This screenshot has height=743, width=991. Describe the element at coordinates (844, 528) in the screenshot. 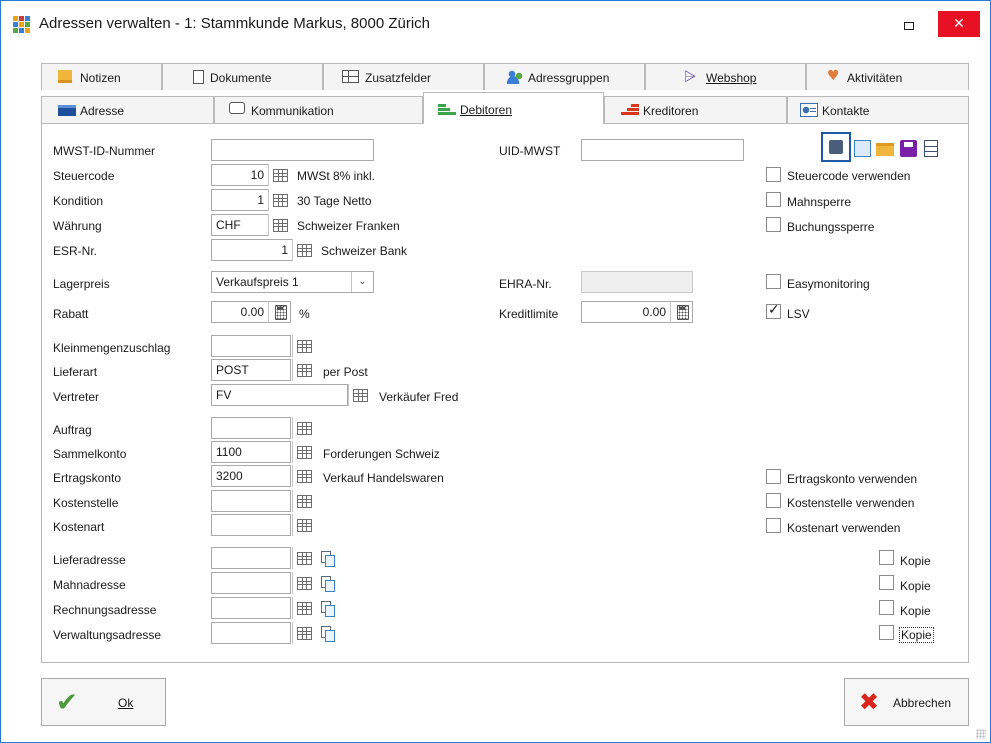

I see `kostenart-verwenden-label: Kostenart verwenden` at that location.